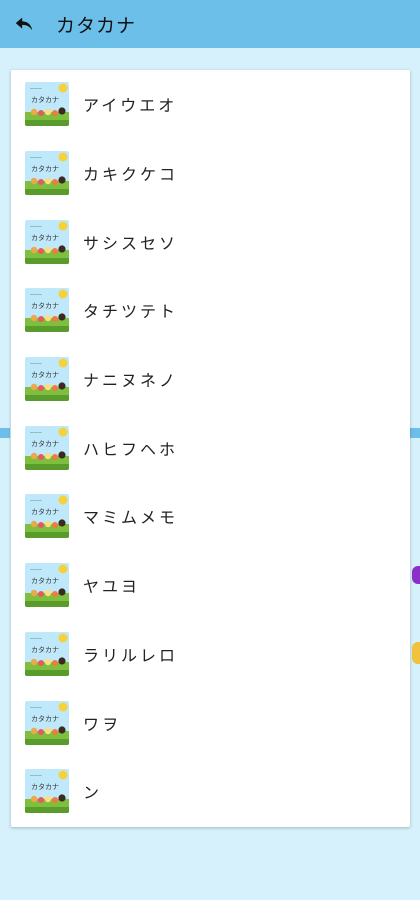 Image resolution: width=420 pixels, height=900 pixels. I want to click on back-button, so click(24, 24).